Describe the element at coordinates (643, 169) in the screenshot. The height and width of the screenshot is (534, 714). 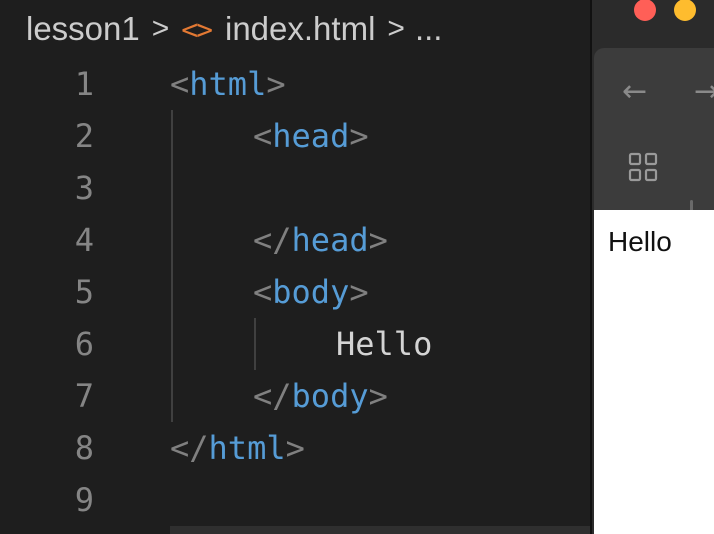
I see `grid-icon` at that location.